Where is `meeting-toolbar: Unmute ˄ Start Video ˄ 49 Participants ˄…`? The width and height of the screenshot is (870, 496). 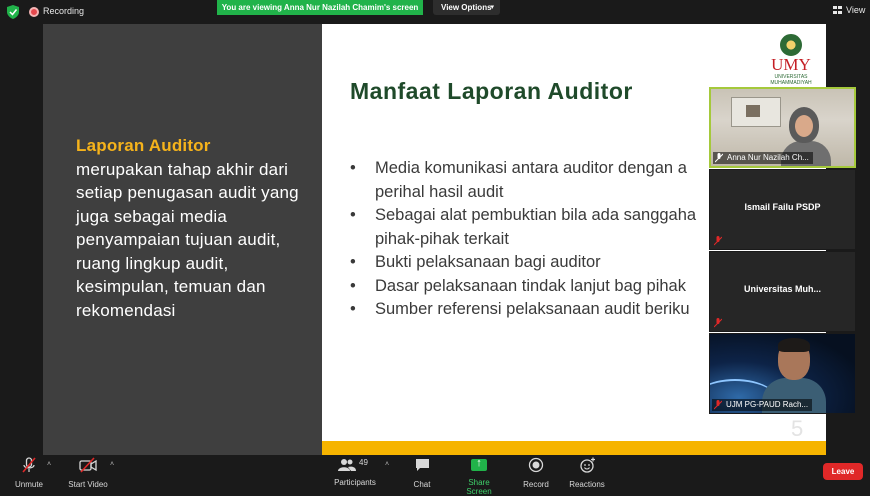
meeting-toolbar: Unmute ˄ Start Video ˄ 49 Participants ˄… is located at coordinates (435, 475).